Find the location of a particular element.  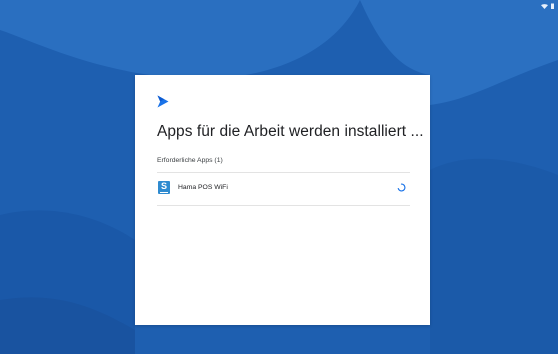

wifi-icon is located at coordinates (544, 6).